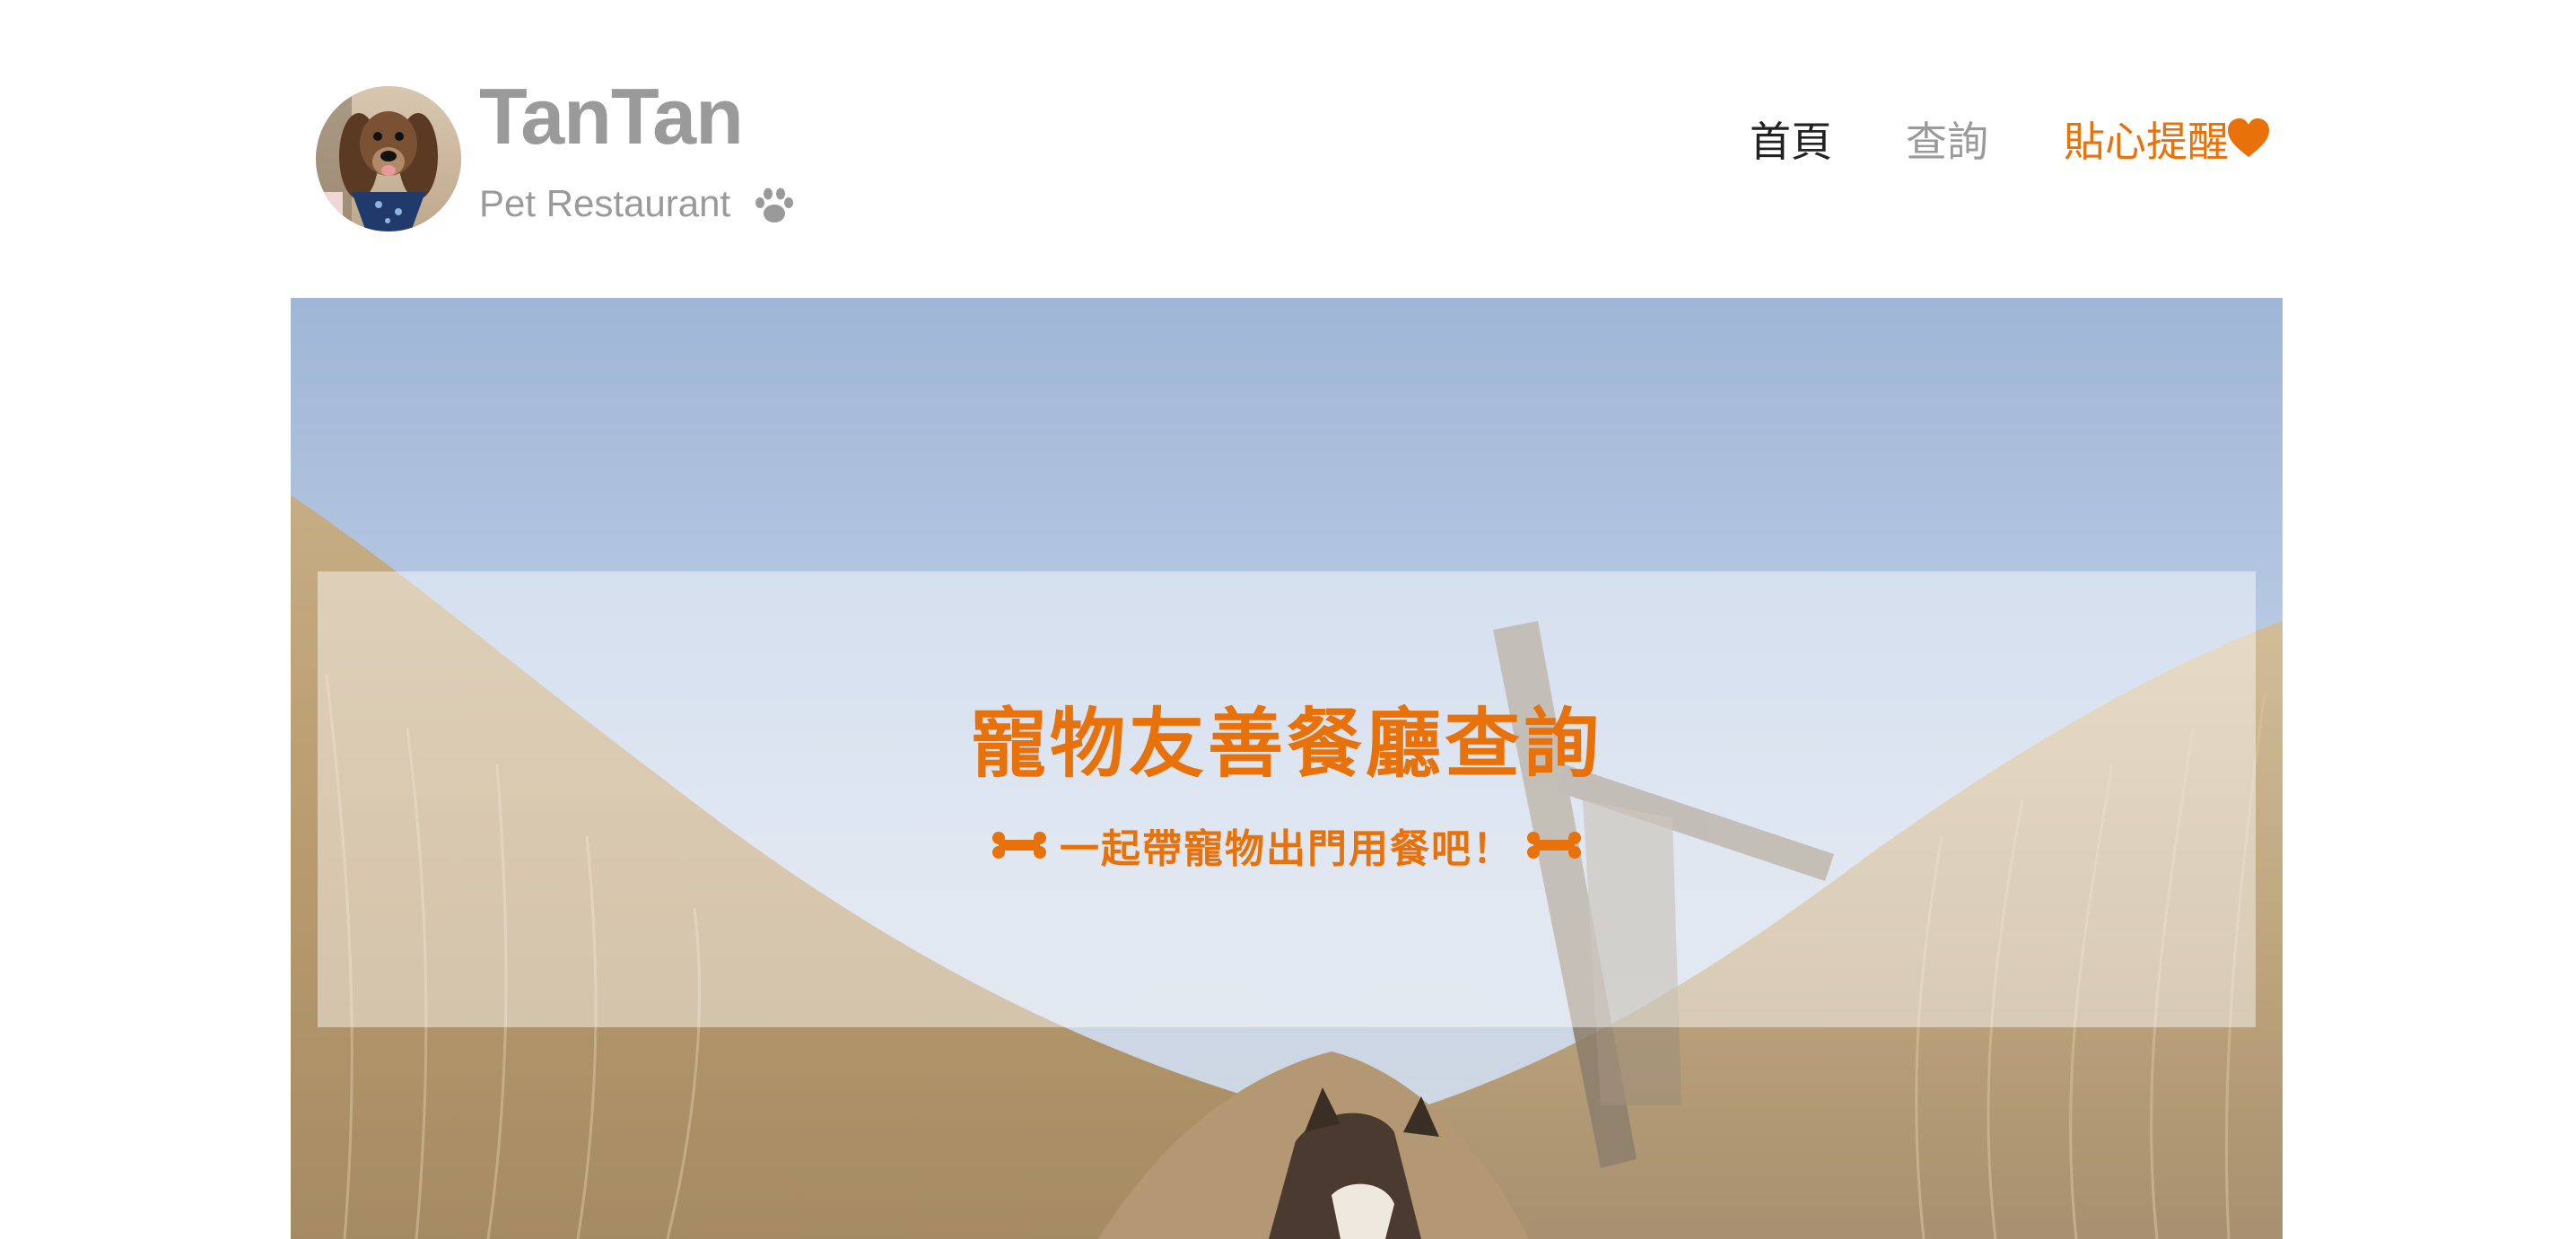 This screenshot has width=2576, height=1239. What do you see at coordinates (1791, 142) in the screenshot?
I see `nav-home: 首頁` at bounding box center [1791, 142].